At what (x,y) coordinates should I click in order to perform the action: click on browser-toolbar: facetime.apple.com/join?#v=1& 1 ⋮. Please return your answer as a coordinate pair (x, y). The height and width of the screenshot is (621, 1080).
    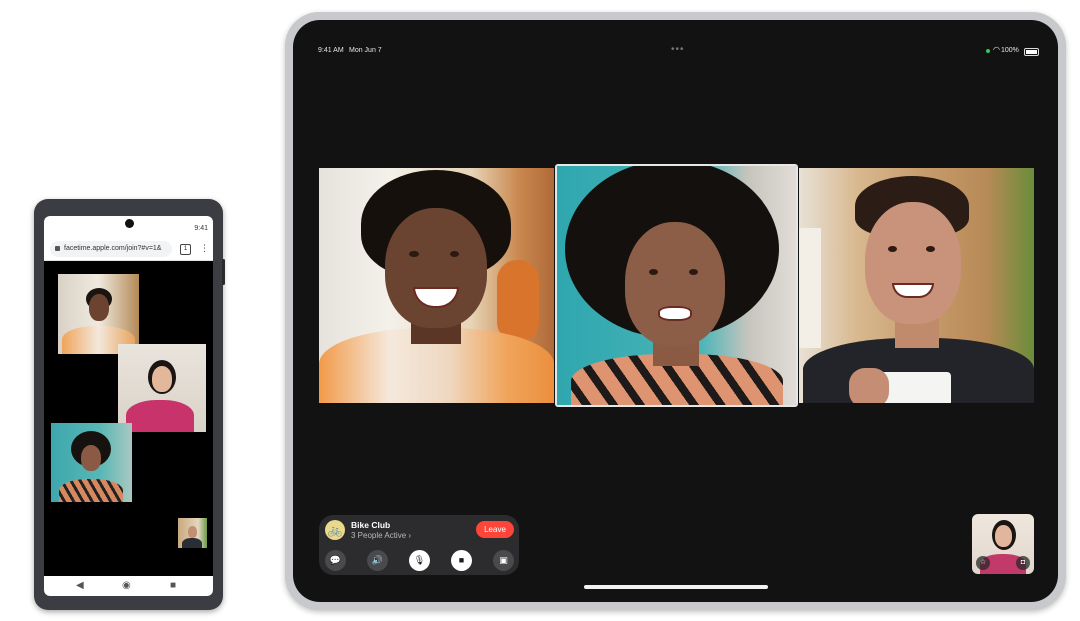
    Looking at the image, I should click on (128, 249).